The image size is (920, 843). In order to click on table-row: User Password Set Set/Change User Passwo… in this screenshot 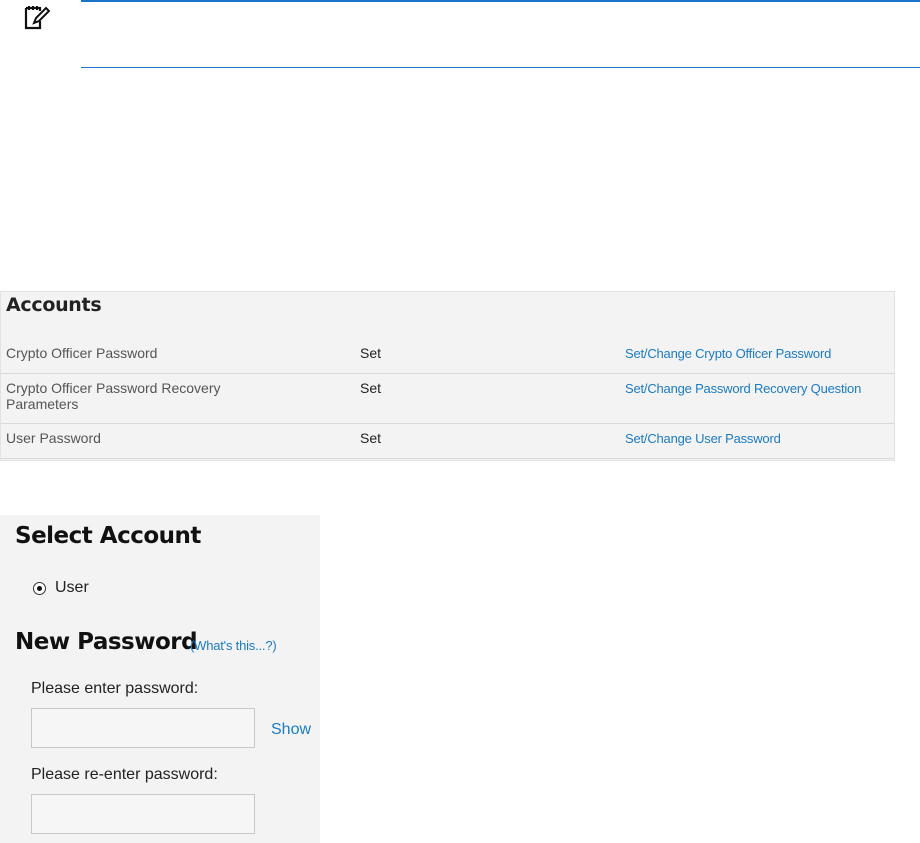, I will do `click(447, 441)`.